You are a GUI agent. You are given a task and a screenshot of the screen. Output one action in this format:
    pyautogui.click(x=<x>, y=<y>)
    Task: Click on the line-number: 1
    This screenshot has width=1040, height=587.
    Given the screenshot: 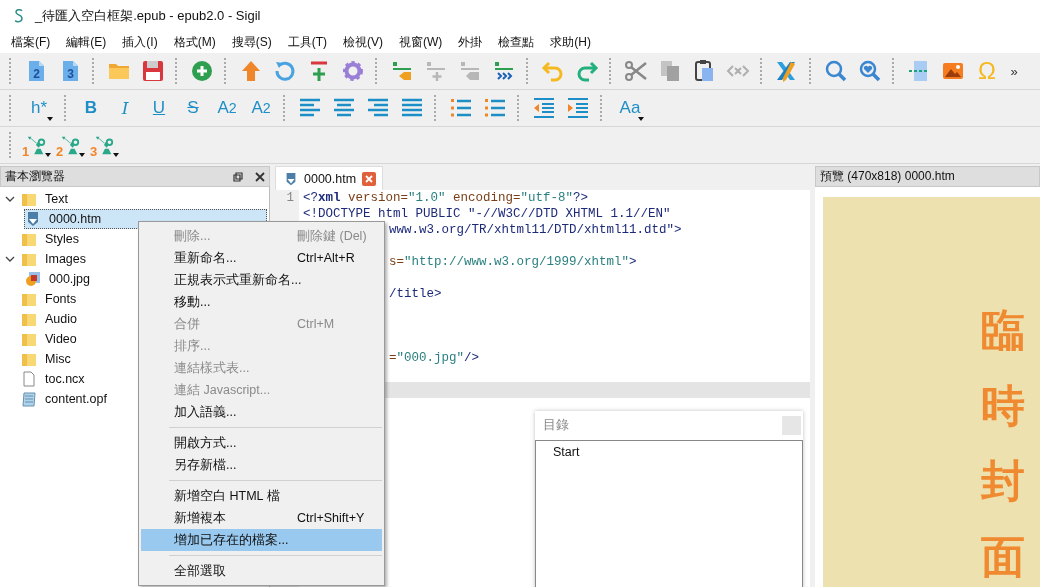 What is the action you would take?
    pyautogui.click(x=290, y=198)
    